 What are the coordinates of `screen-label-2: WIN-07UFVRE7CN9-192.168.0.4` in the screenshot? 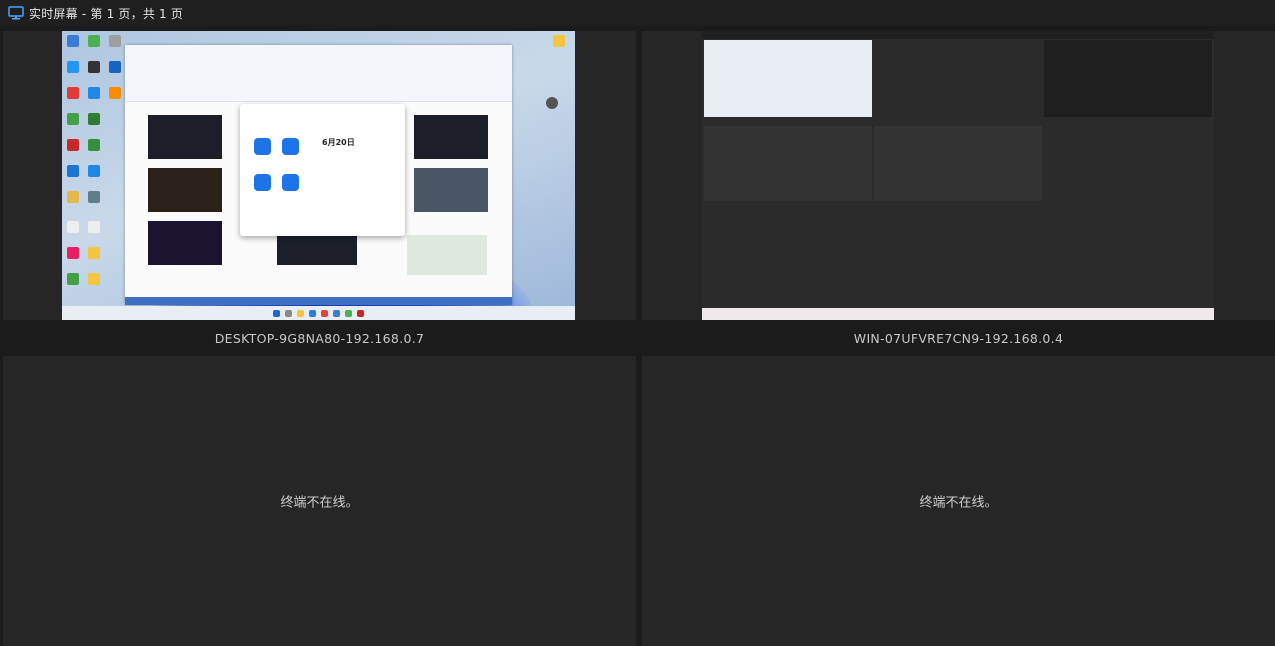 It's located at (958, 338).